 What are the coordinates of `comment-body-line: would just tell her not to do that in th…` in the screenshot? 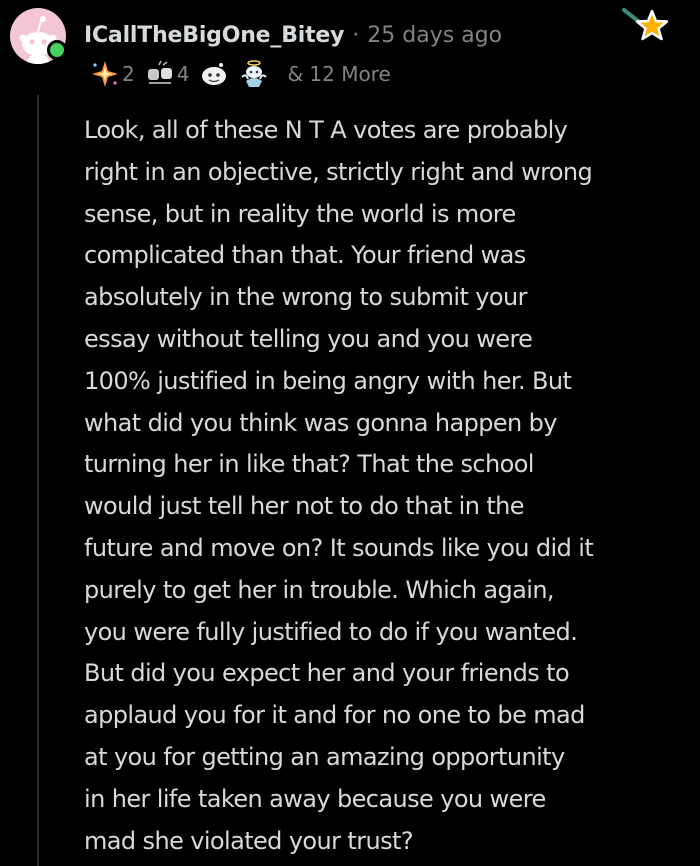 It's located at (304, 506).